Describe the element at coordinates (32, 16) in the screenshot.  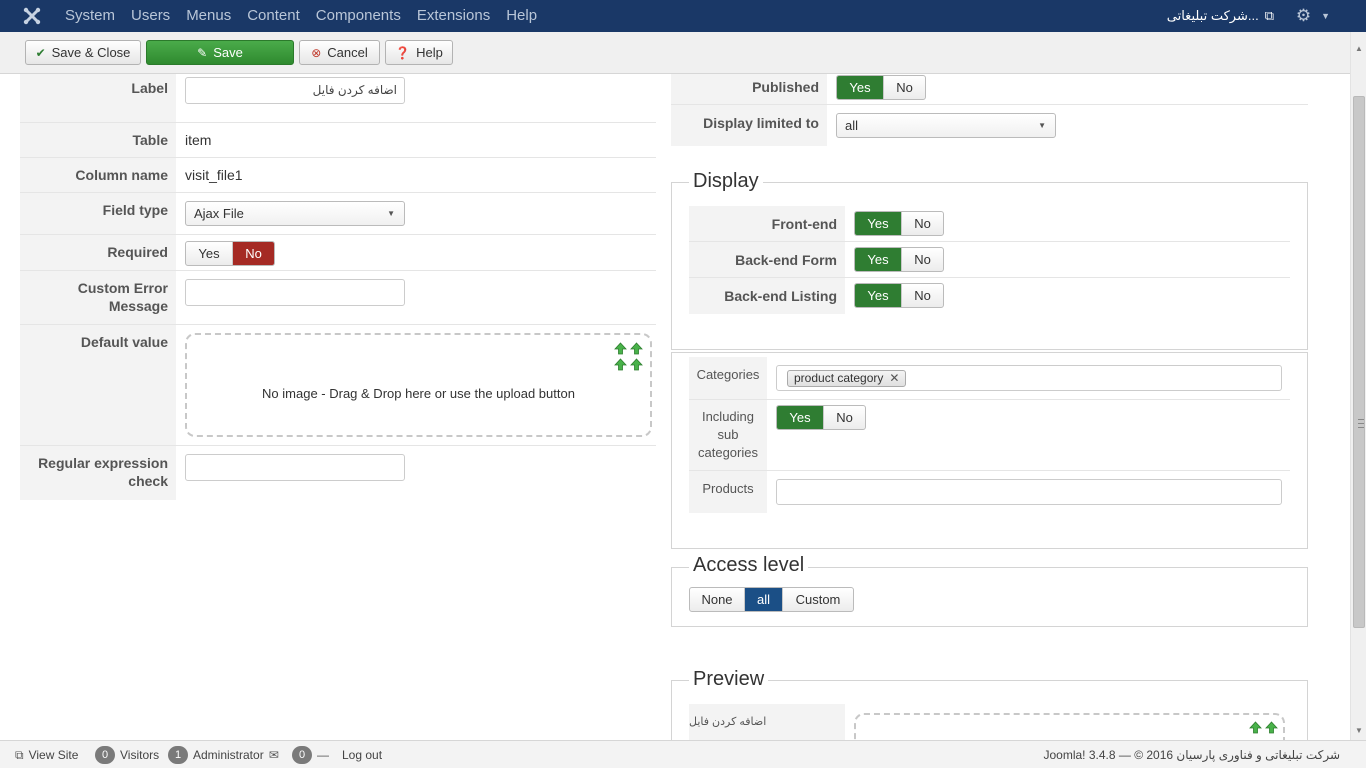
I see `joomla-icon` at that location.